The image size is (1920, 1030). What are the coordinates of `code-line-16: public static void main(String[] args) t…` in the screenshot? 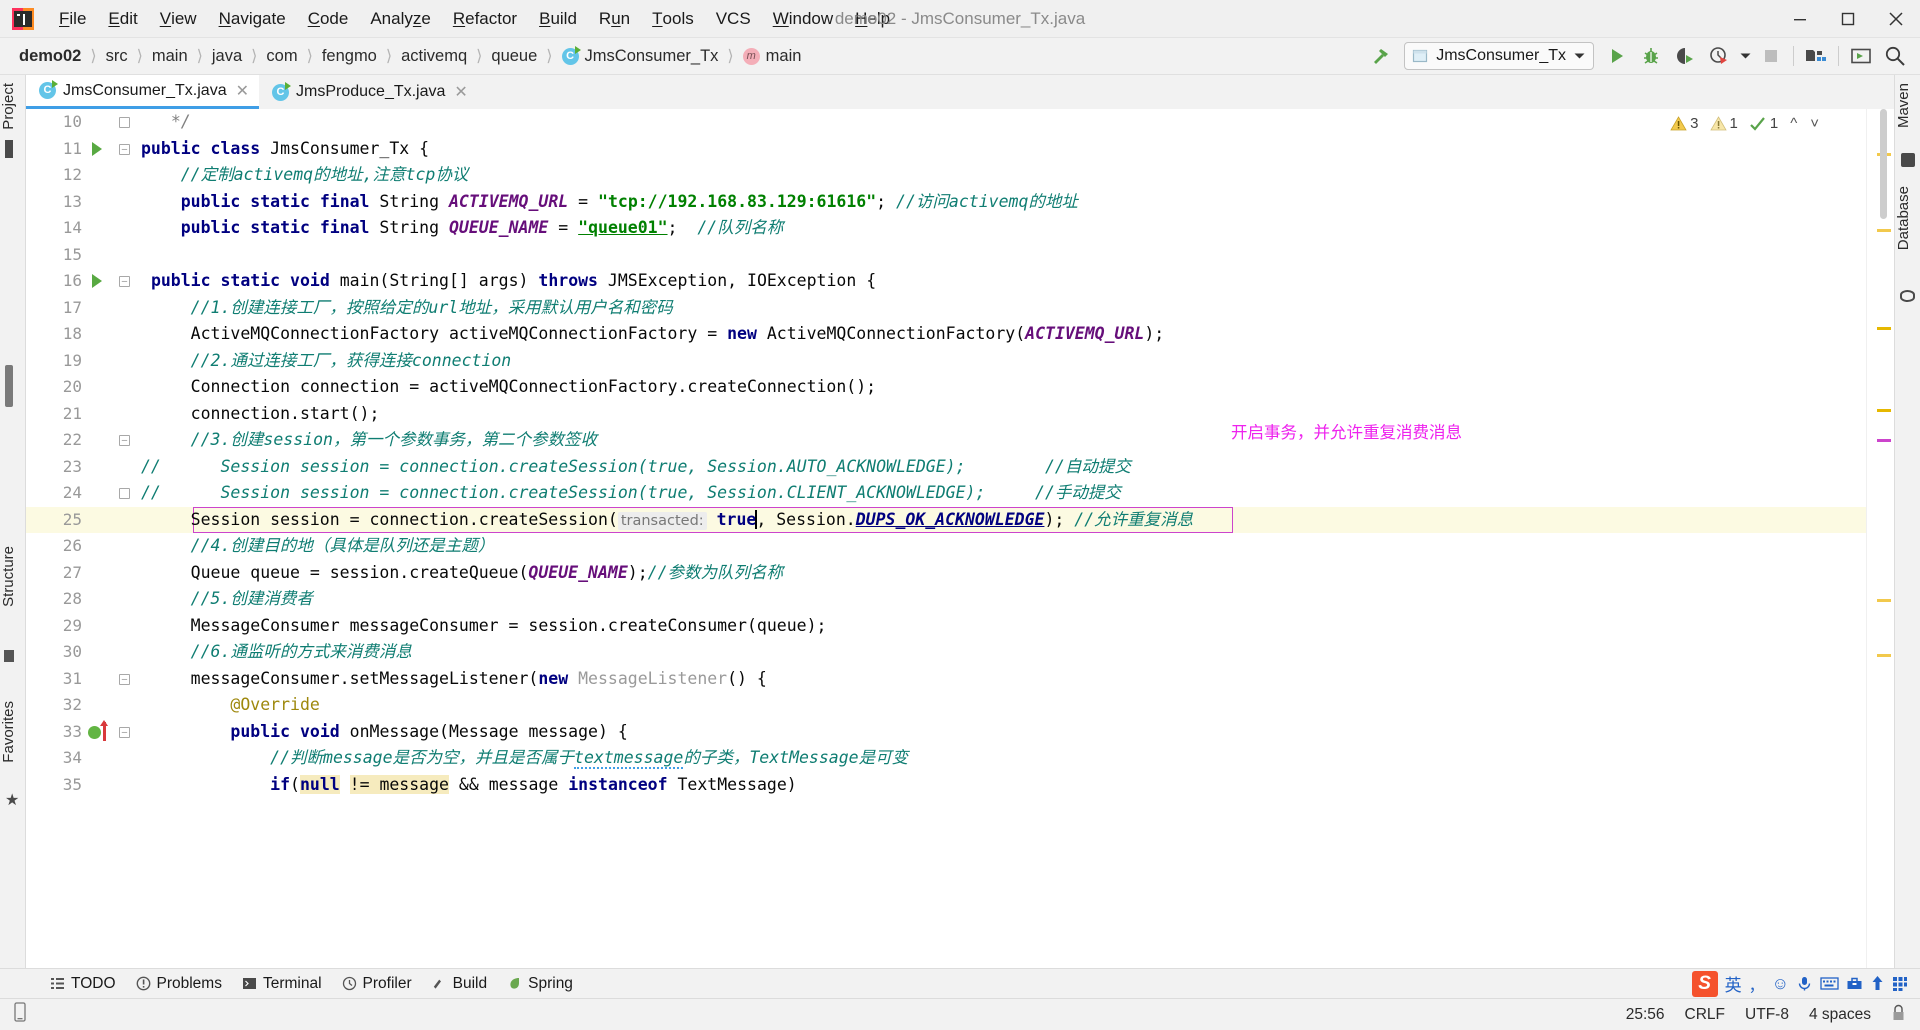 It's located at (1003, 281).